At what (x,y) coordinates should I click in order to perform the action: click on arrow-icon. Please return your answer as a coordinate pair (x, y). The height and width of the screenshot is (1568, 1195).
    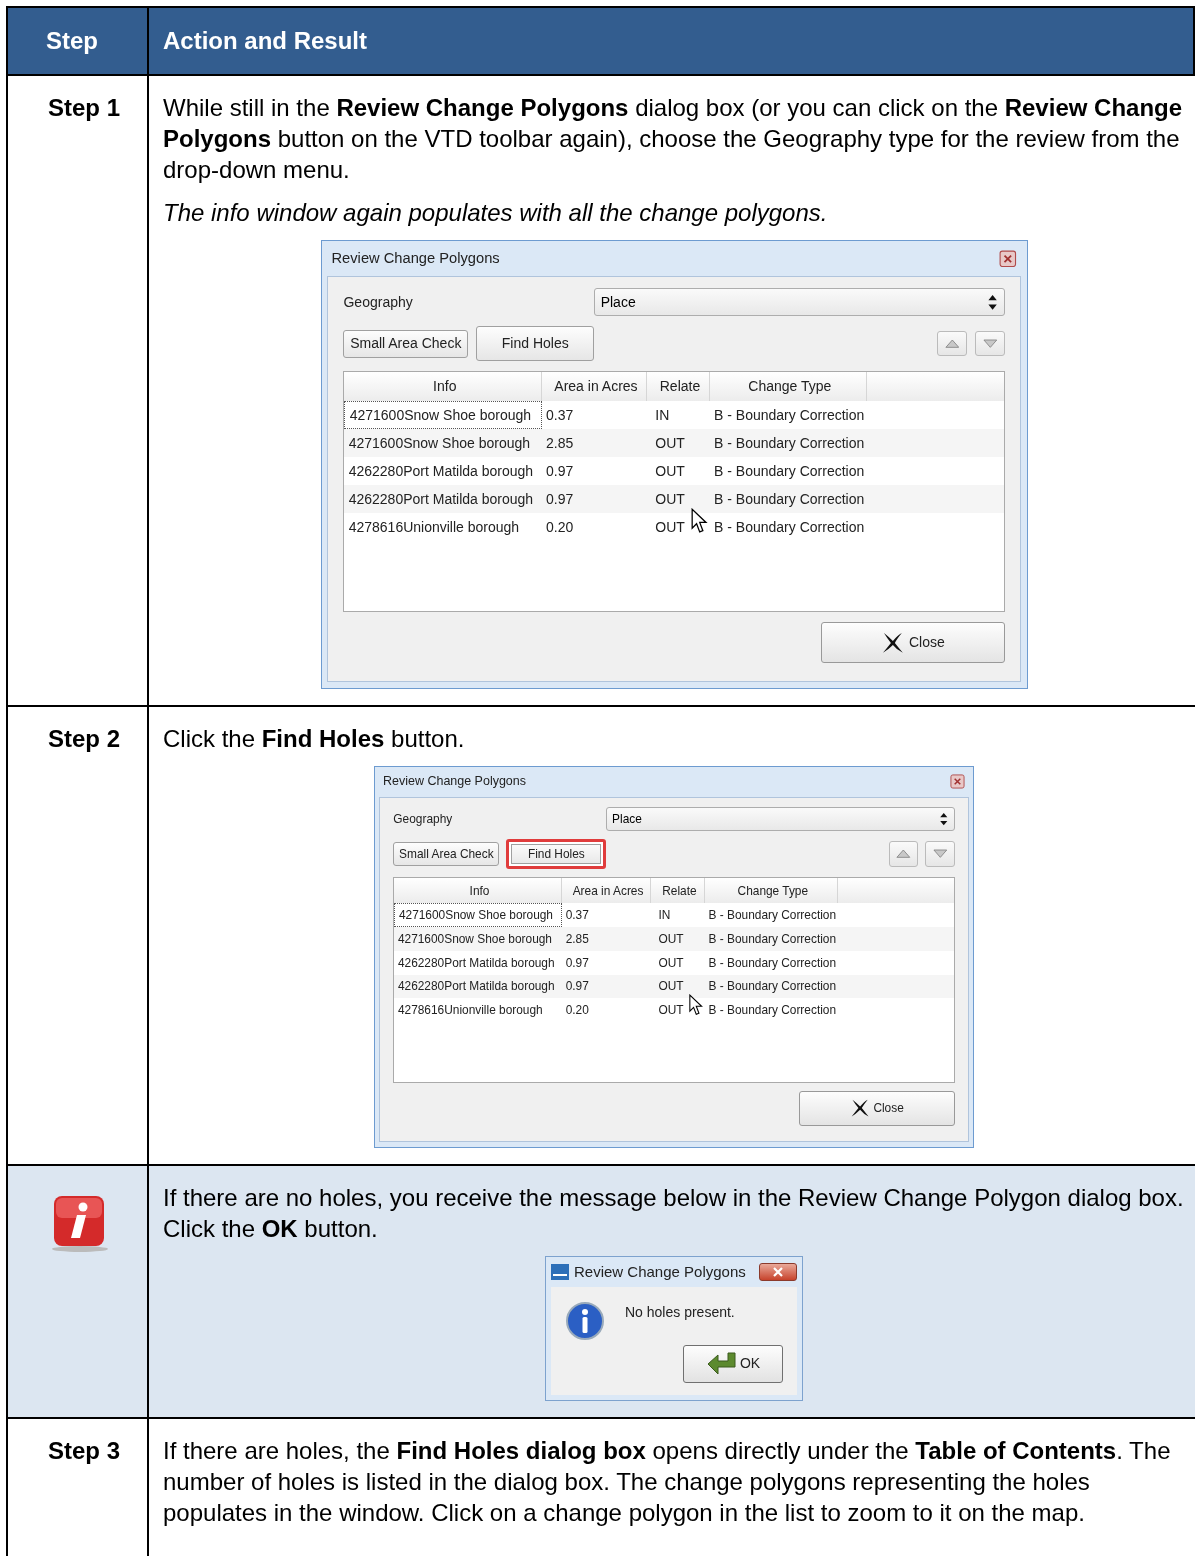
    Looking at the image, I should click on (721, 1363).